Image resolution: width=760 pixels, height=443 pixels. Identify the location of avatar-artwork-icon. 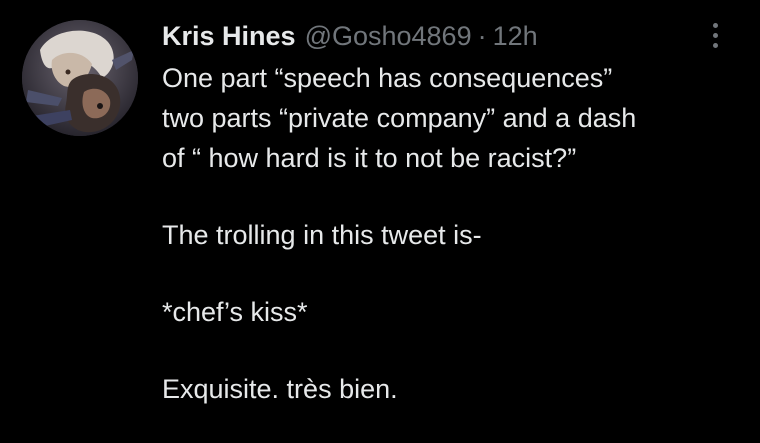
(80, 78).